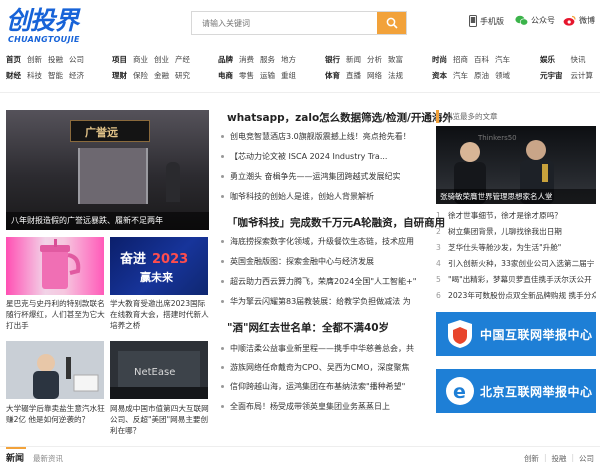 The image size is (600, 466). I want to click on hero-image: 广誉远 八年财报造假的广誉远暴跌、履新不足两年, so click(107, 170).